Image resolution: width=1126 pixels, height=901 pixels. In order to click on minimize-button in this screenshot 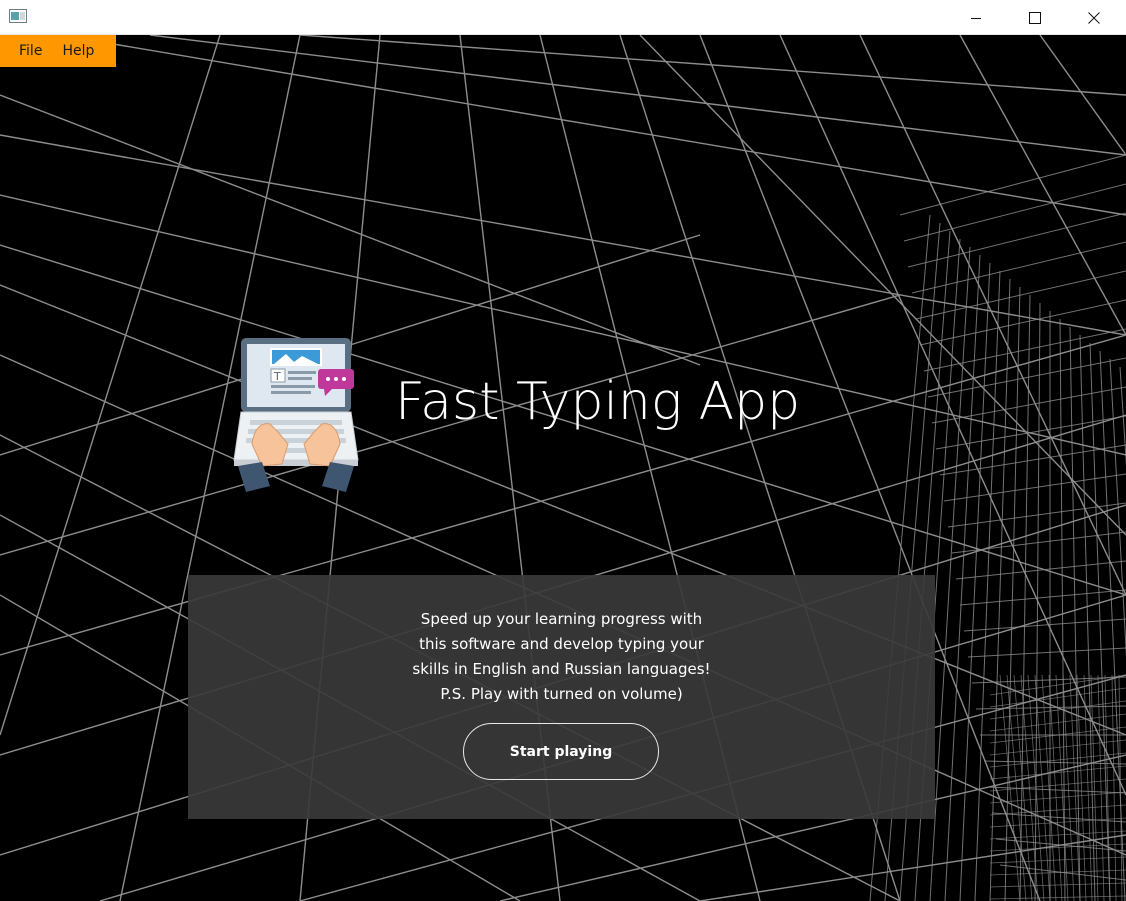, I will do `click(976, 17)`.